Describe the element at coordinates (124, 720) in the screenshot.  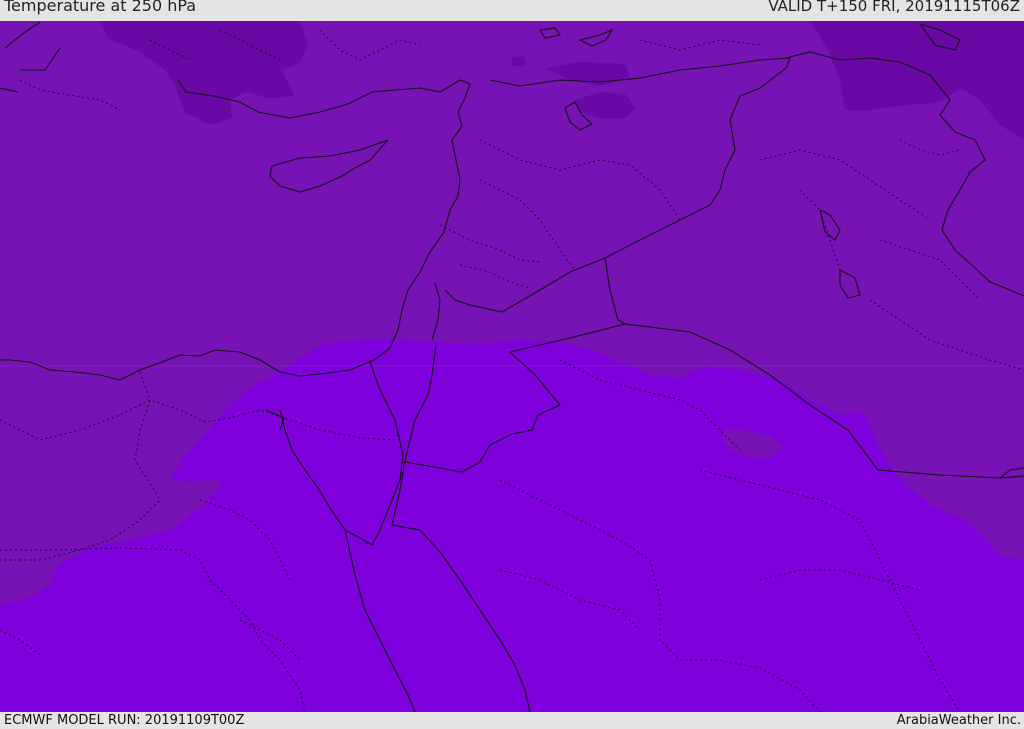
I see `model-run-label: ECMWF MODEL RUN: 20191109T00Z` at that location.